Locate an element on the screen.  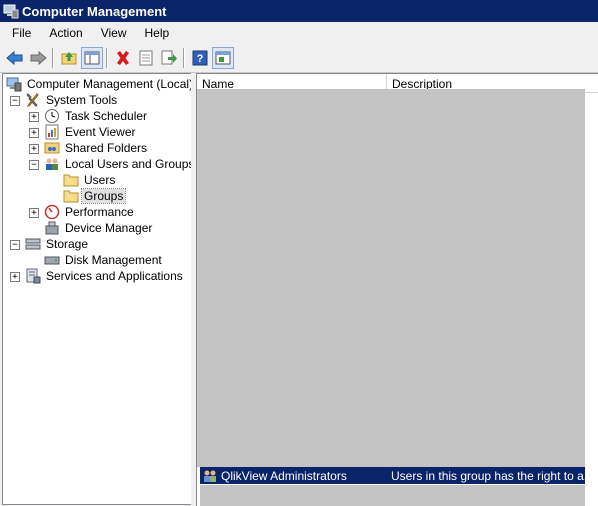
expand-services-apps-button: + is located at coordinates (15, 277).